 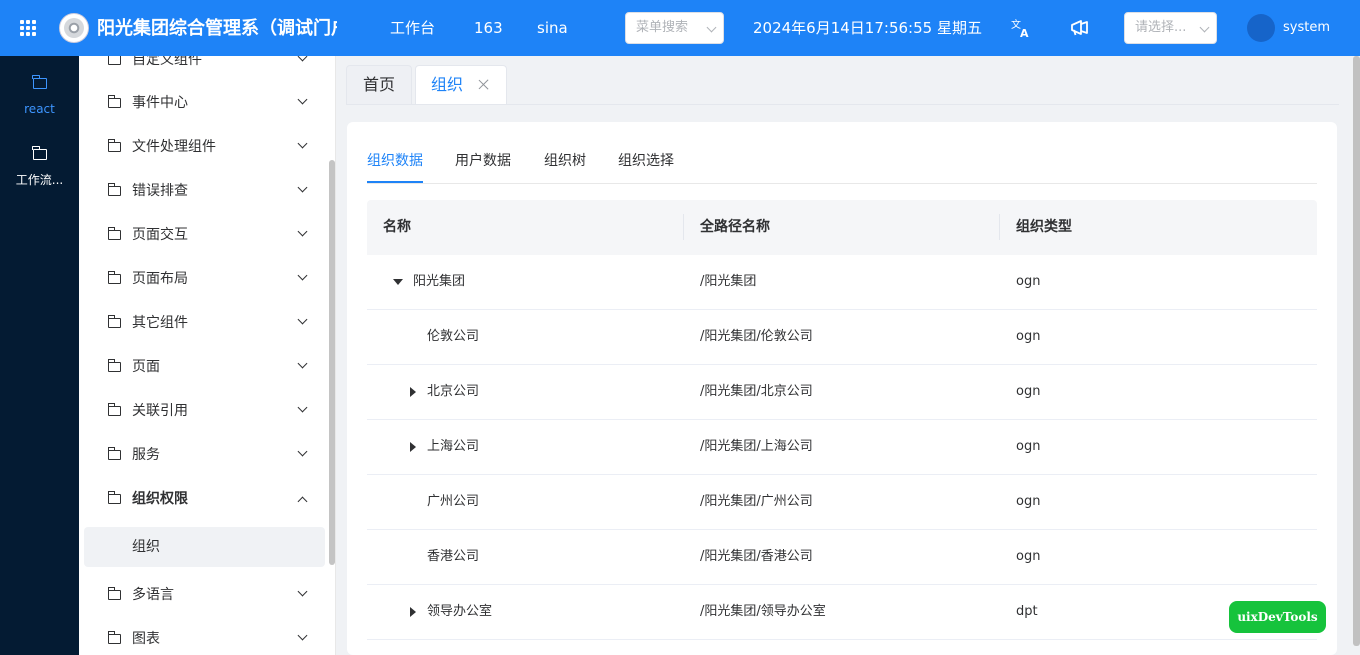 I want to click on menu-item-i18n: 多语言, so click(x=207, y=595).